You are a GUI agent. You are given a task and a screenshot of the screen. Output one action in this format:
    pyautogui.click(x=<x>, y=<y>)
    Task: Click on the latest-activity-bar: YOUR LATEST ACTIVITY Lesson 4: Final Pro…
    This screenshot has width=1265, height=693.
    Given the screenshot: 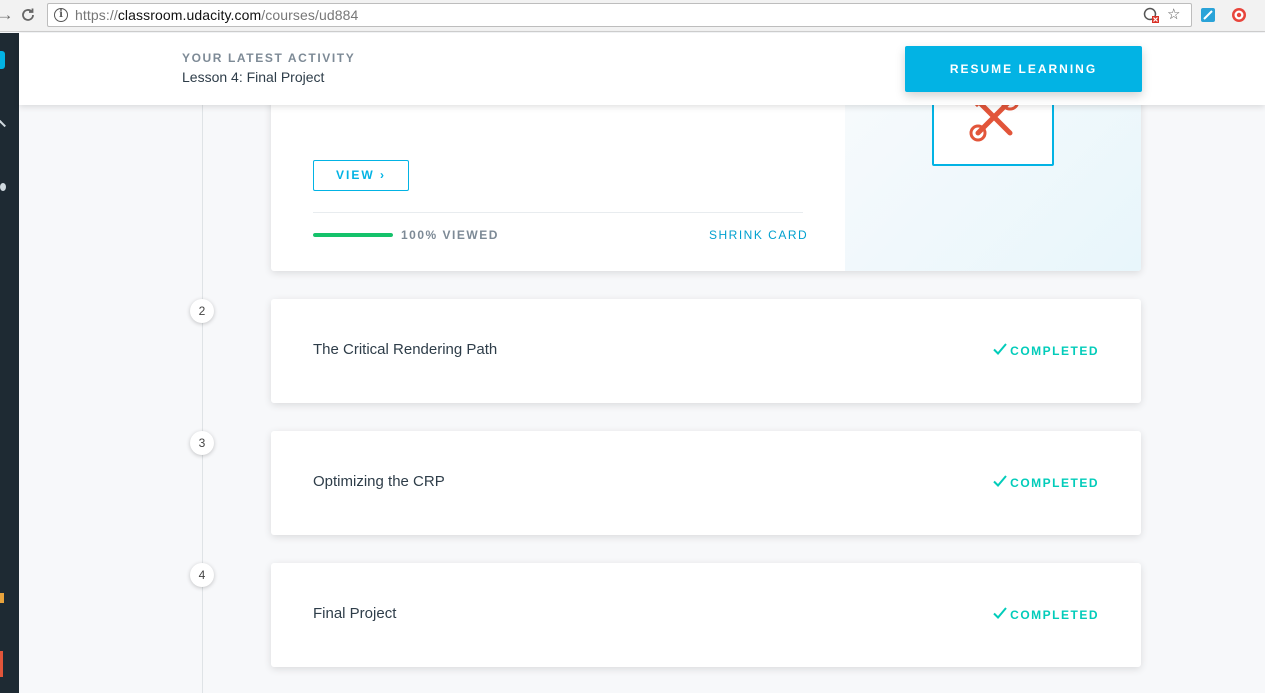 What is the action you would take?
    pyautogui.click(x=642, y=69)
    